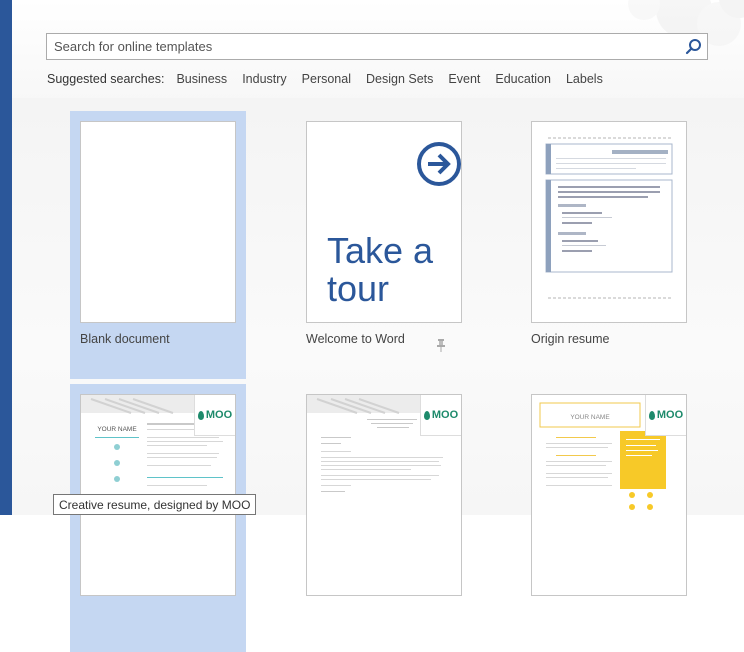  Describe the element at coordinates (384, 222) in the screenshot. I see `template-thumbnail: Take a tour` at that location.